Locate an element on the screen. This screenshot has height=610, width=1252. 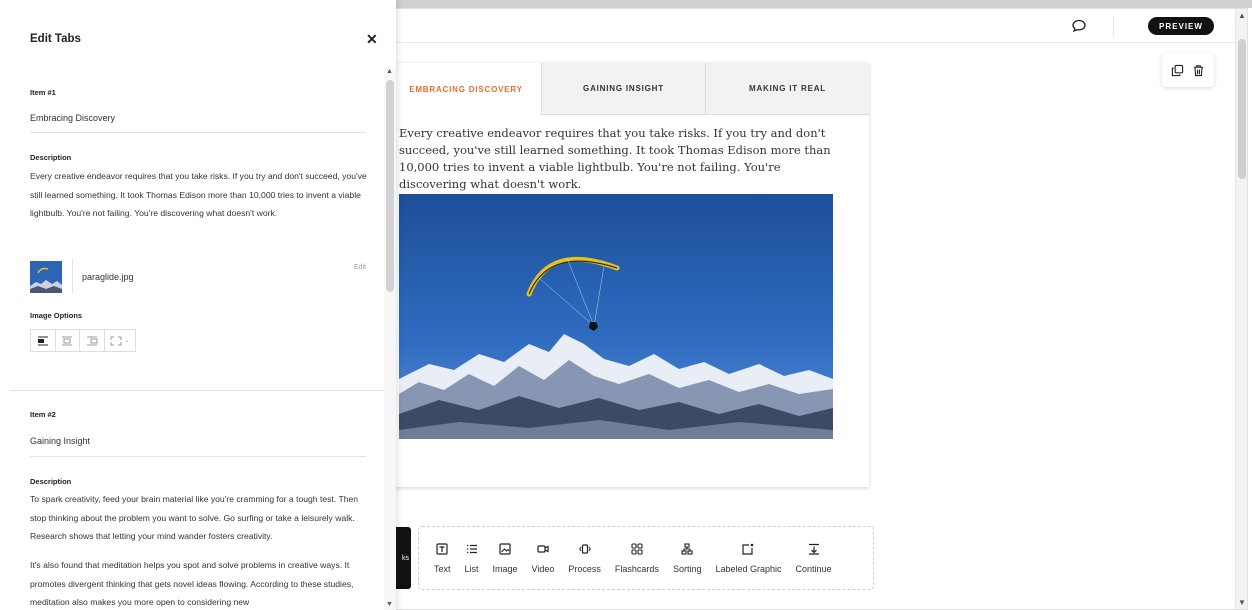
header-divider is located at coordinates (1113, 27).